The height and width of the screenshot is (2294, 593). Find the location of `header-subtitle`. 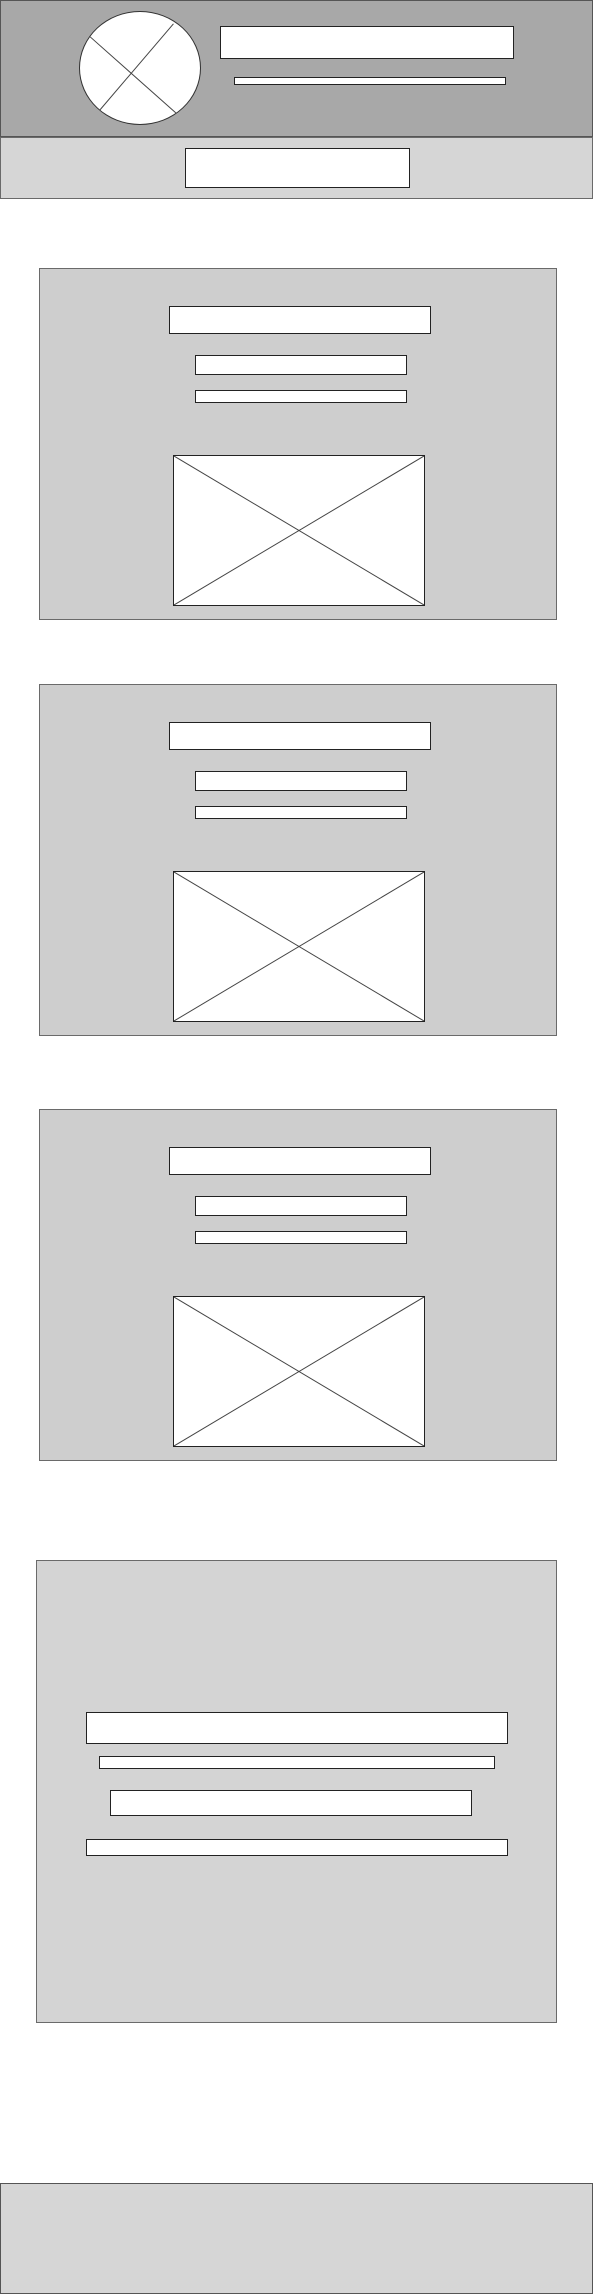

header-subtitle is located at coordinates (370, 81).